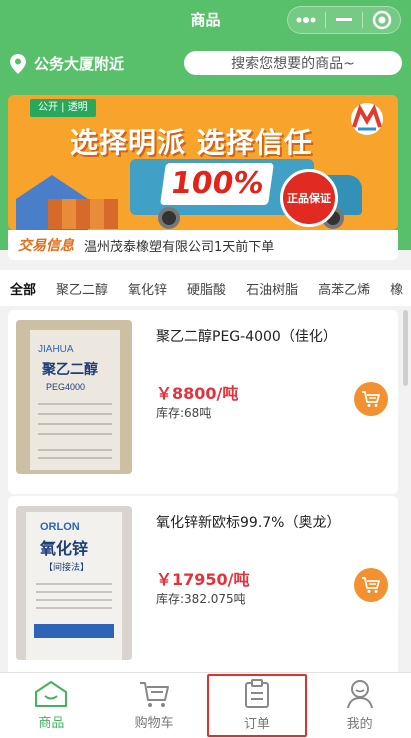  Describe the element at coordinates (405, 348) in the screenshot. I see `scrollbar` at that location.